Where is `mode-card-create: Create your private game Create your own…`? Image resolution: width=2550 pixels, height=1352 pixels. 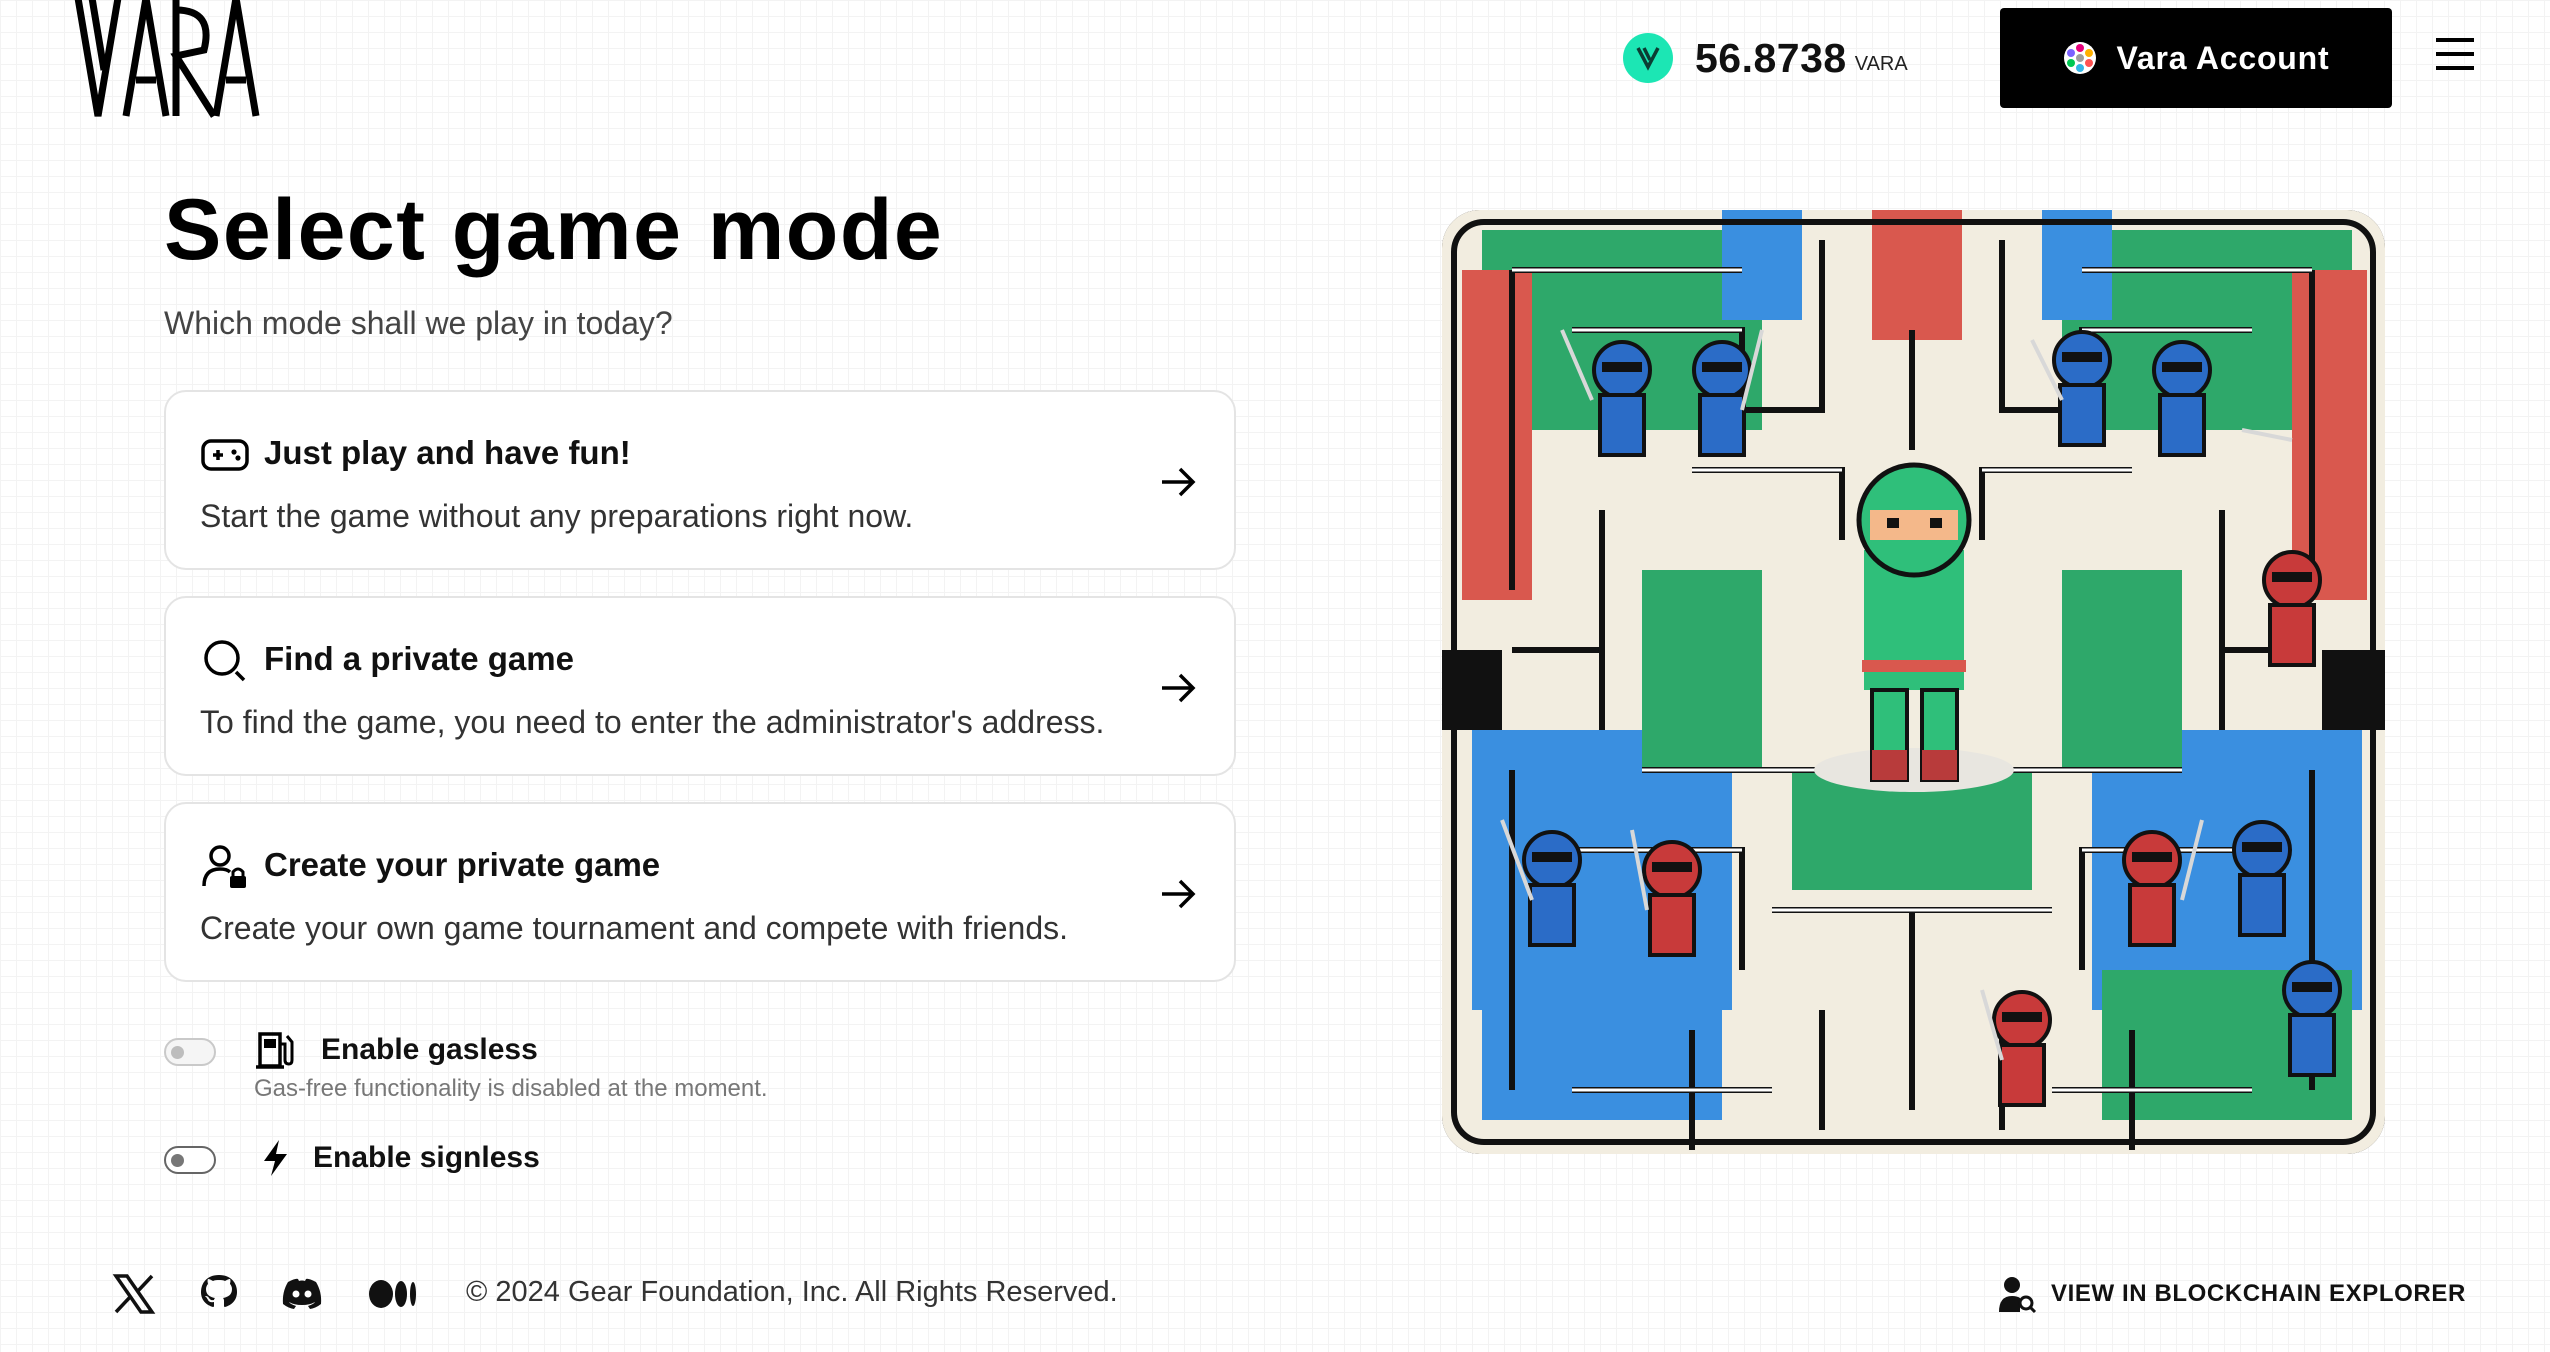 mode-card-create: Create your private game Create your own… is located at coordinates (700, 892).